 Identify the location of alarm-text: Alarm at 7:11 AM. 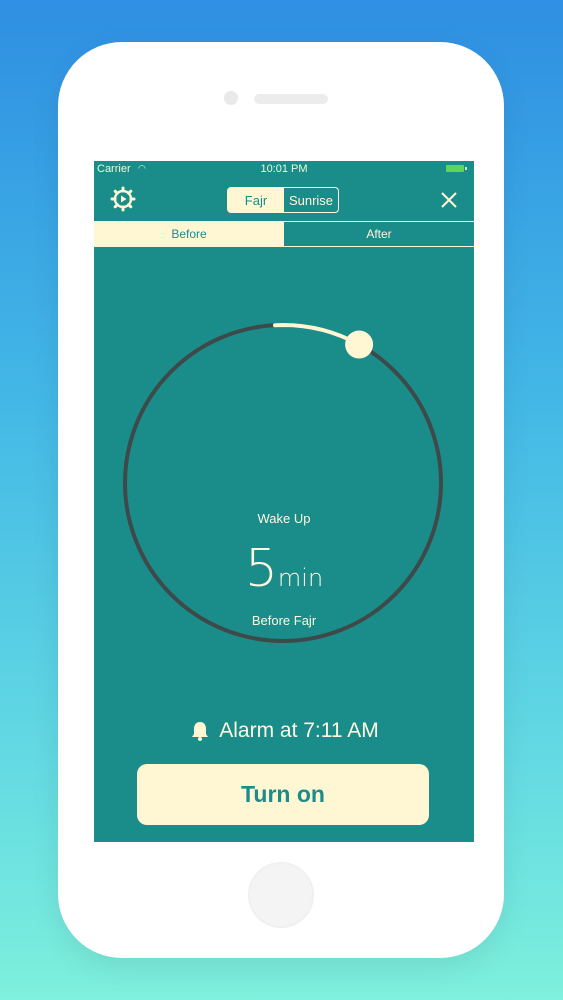
(299, 730).